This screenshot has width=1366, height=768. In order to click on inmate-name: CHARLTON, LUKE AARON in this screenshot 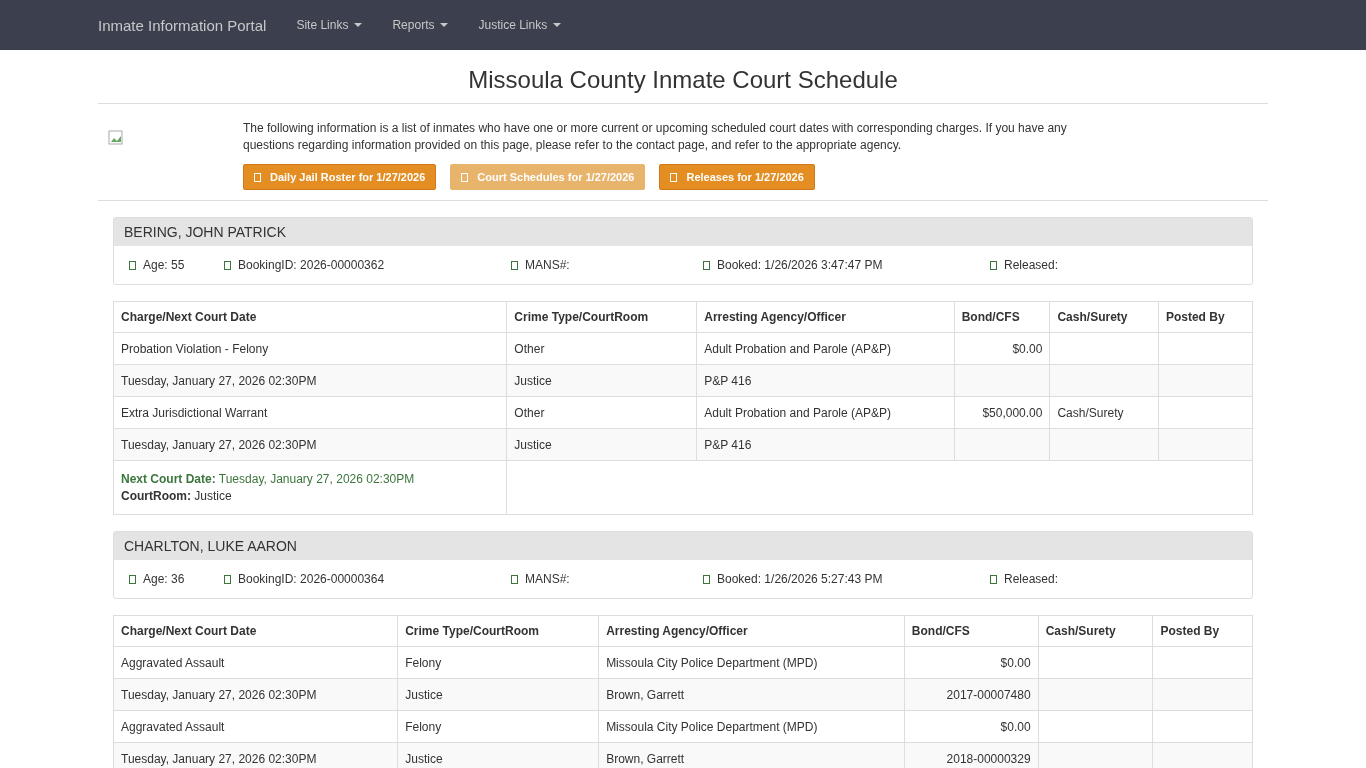, I will do `click(683, 546)`.